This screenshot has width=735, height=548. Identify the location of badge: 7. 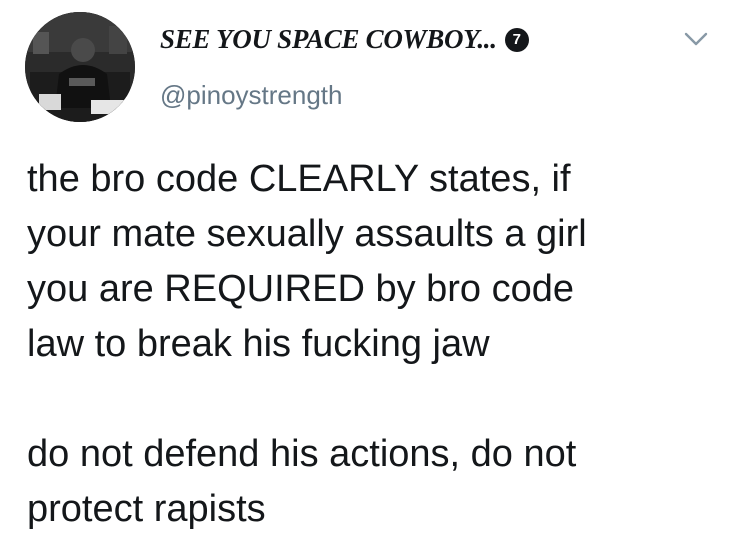
(516, 39).